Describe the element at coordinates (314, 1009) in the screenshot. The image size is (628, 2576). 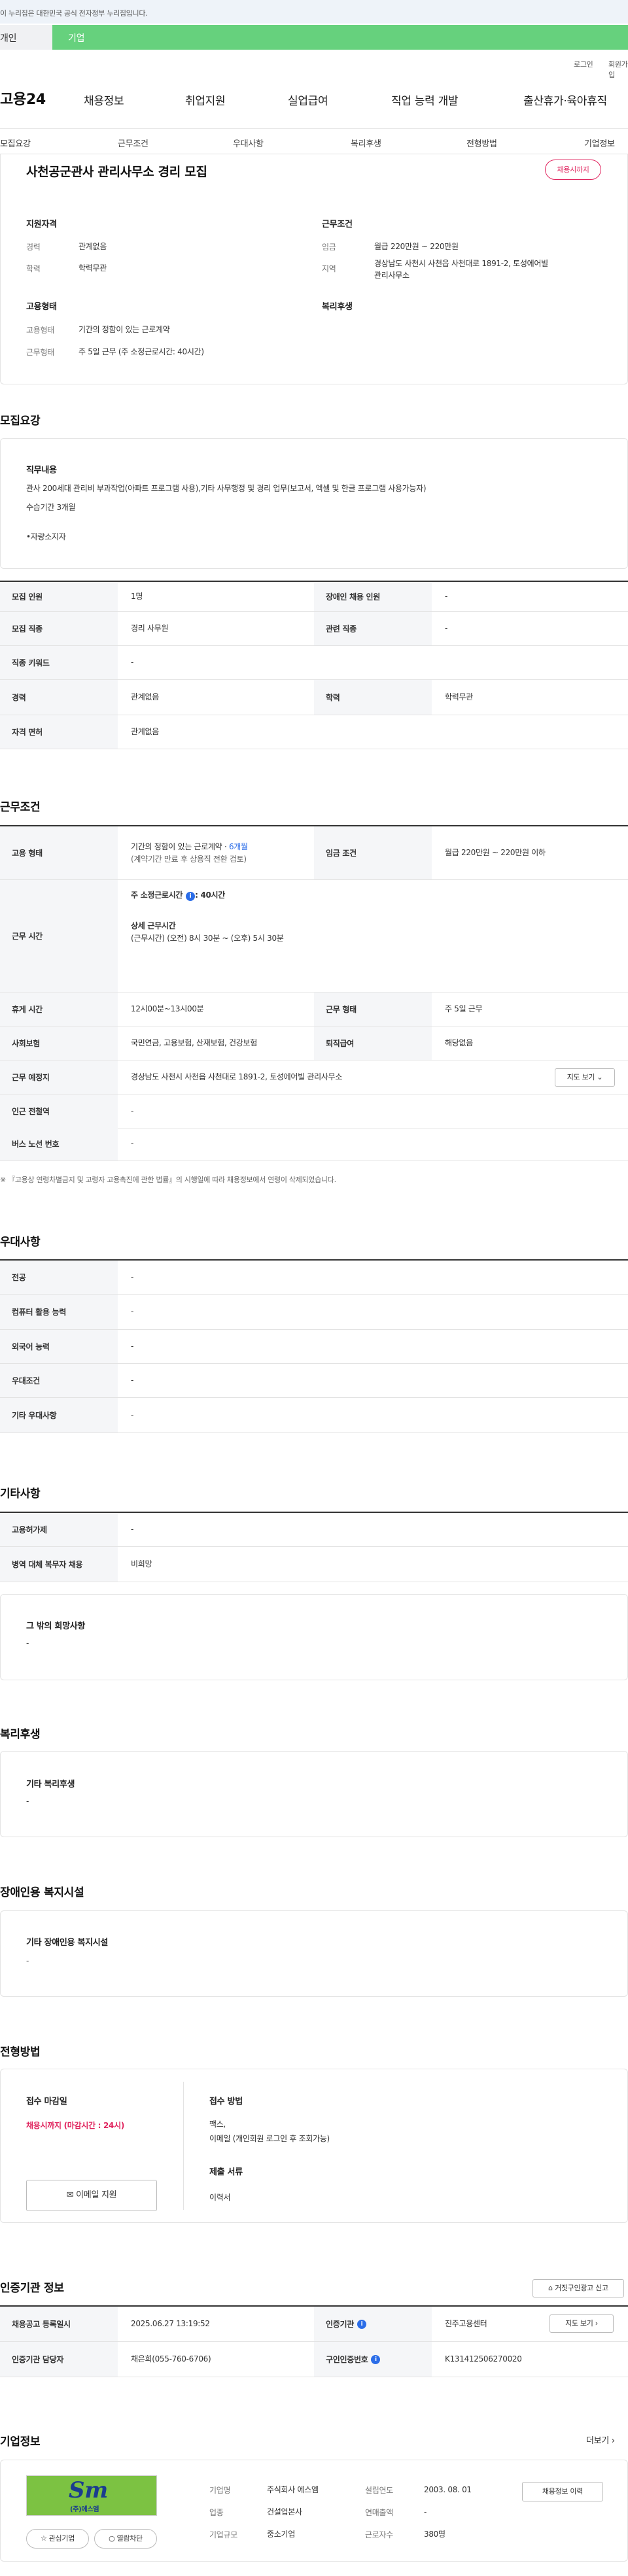
I see `table-row: 휴게 시간 12시00분~13시00분 근무 형태 주 5일 근무` at that location.